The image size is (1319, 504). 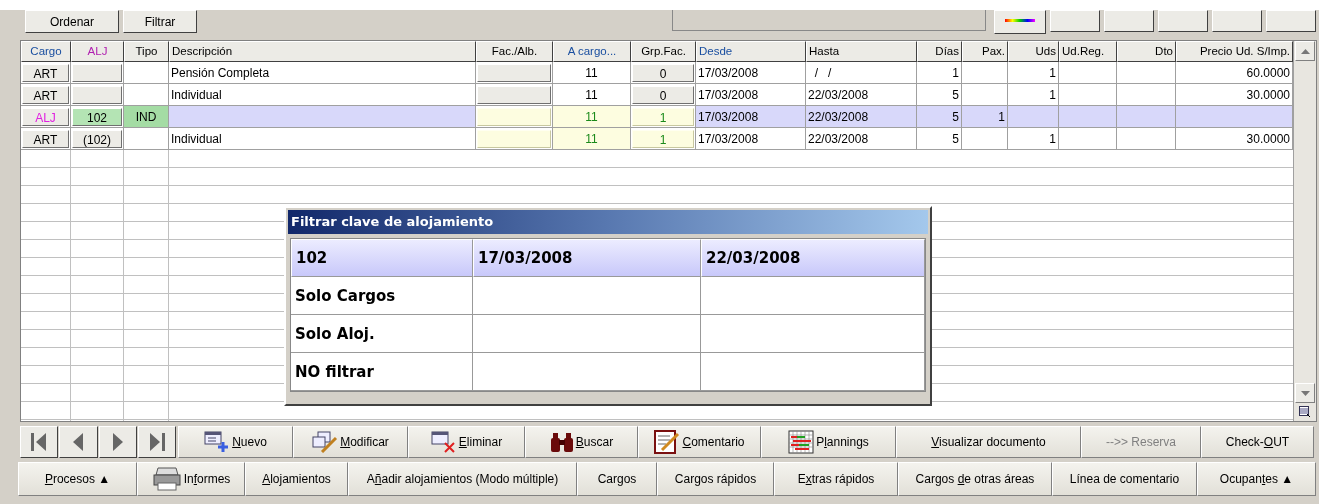 I want to click on column-header: ALJ, so click(x=97, y=51).